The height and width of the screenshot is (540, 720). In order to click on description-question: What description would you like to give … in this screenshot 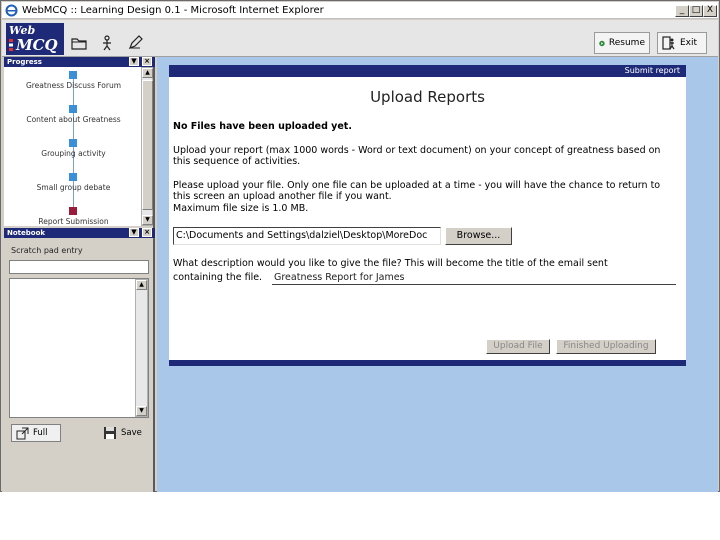, I will do `click(390, 263)`.